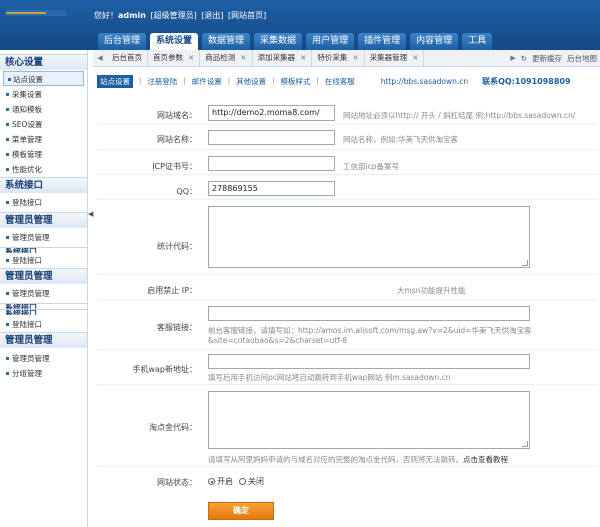 The image size is (600, 527). Describe the element at coordinates (43, 169) in the screenshot. I see `sidebar-item-performance: 性能优化` at that location.